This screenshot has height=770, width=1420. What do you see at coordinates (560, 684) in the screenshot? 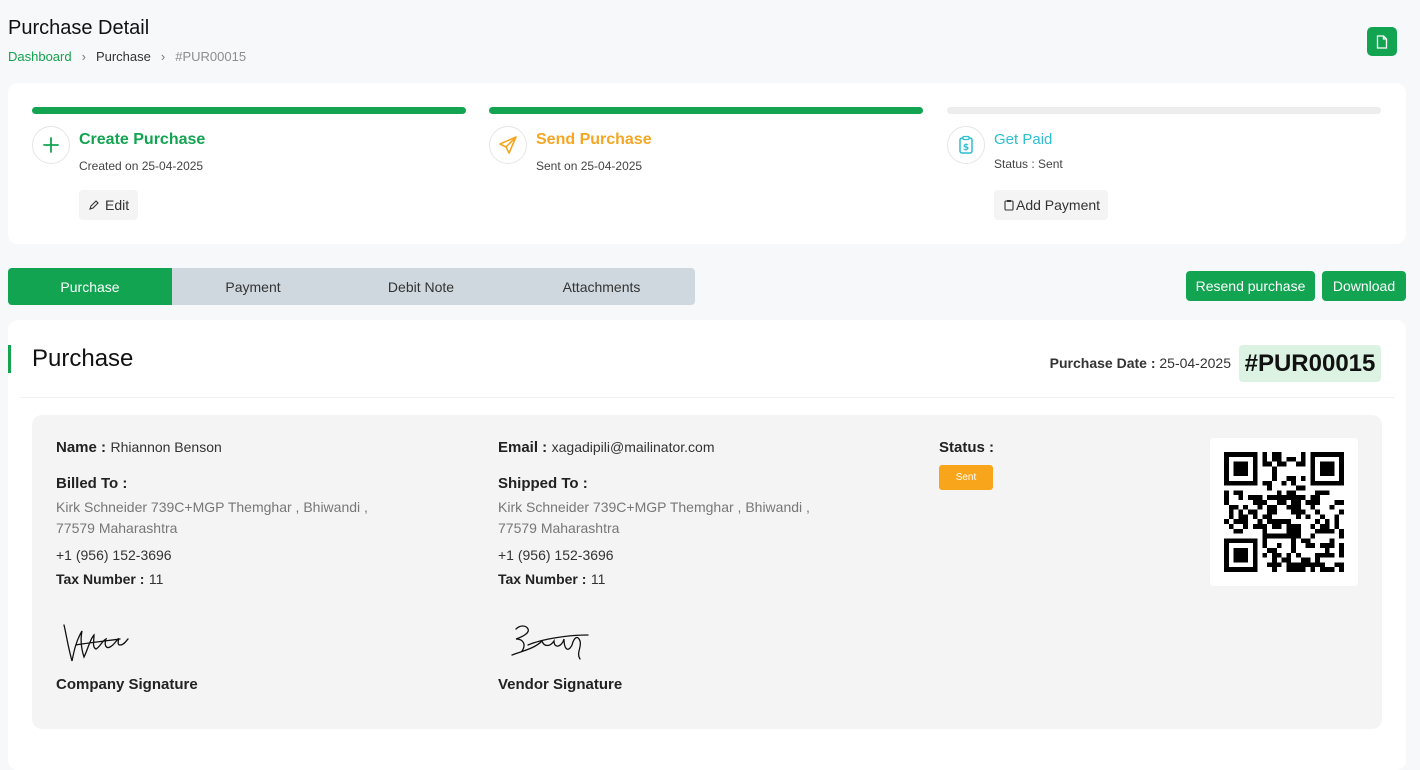
I see `vendor-signature-label: Vendor Signature` at bounding box center [560, 684].